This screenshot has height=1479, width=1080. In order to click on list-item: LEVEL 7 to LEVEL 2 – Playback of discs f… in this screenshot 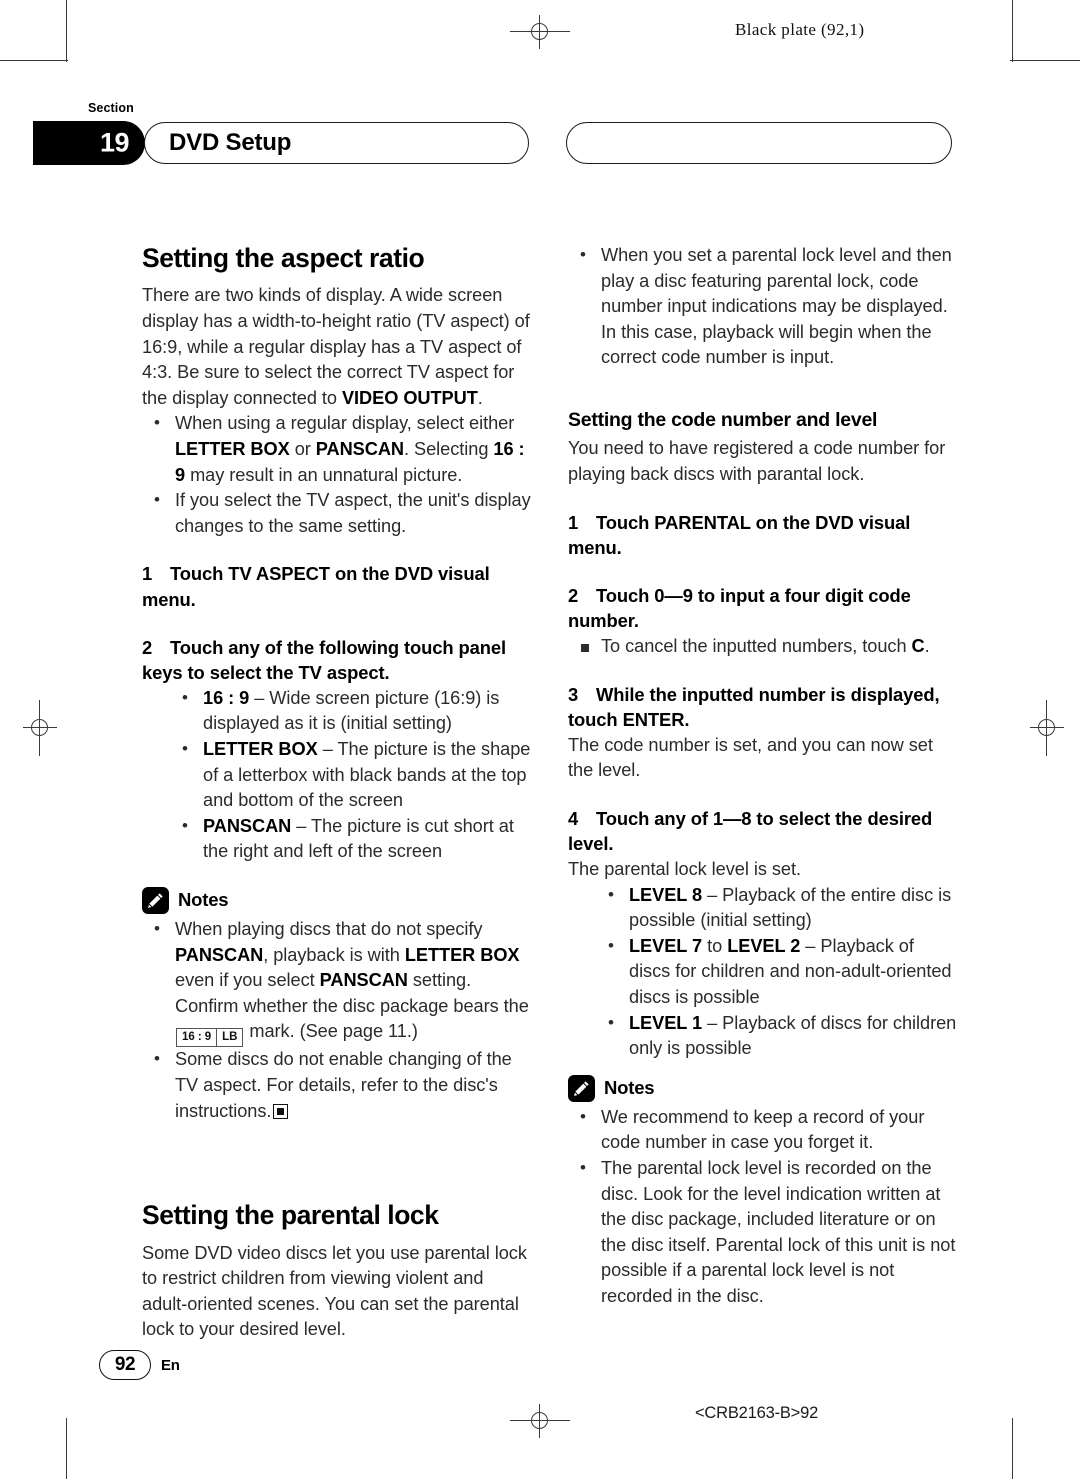, I will do `click(779, 972)`.